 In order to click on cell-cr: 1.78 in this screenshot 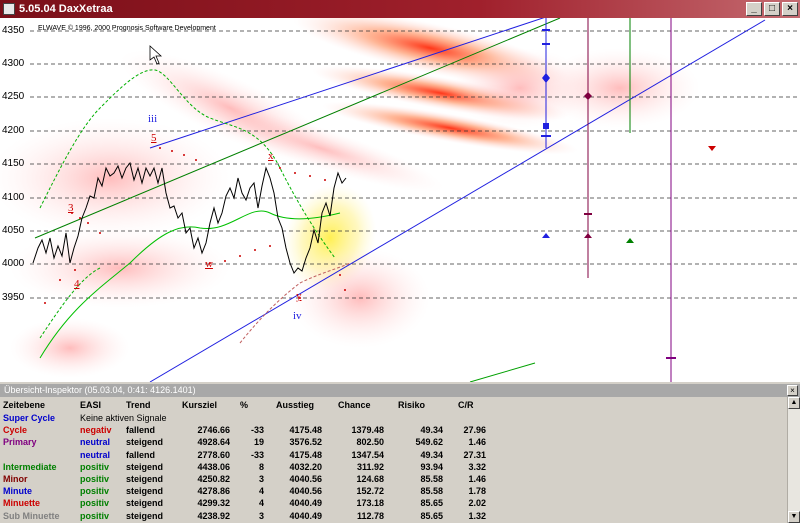, I will do `click(477, 491)`.